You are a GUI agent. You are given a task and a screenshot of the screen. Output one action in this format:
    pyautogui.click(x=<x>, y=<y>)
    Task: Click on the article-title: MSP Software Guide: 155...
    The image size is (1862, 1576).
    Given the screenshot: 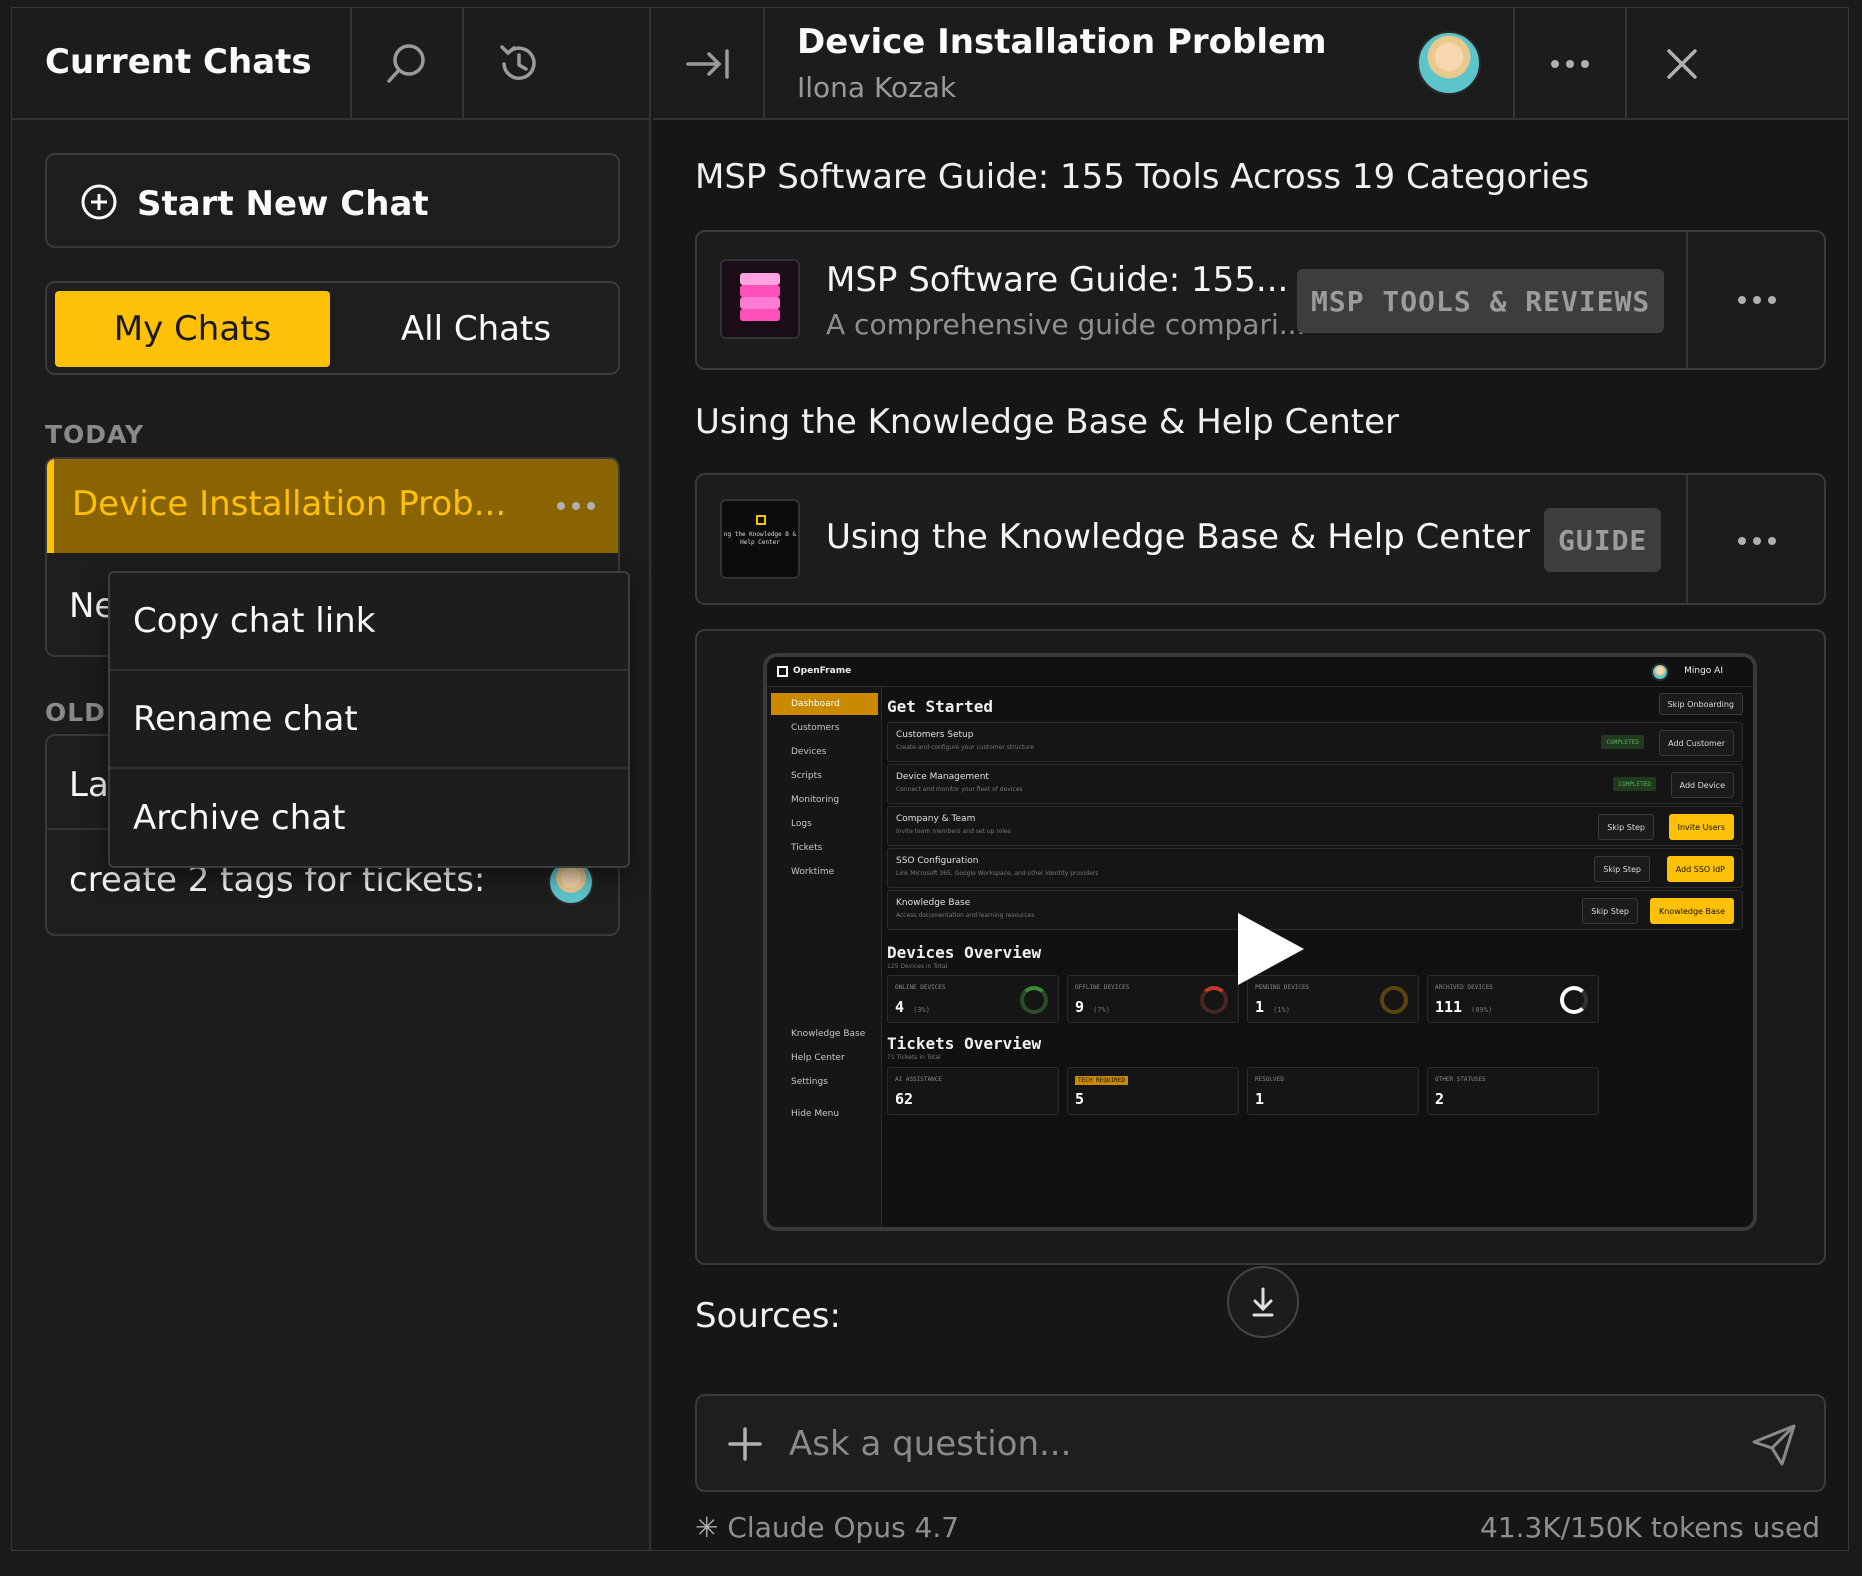 What is the action you would take?
    pyautogui.click(x=1057, y=280)
    